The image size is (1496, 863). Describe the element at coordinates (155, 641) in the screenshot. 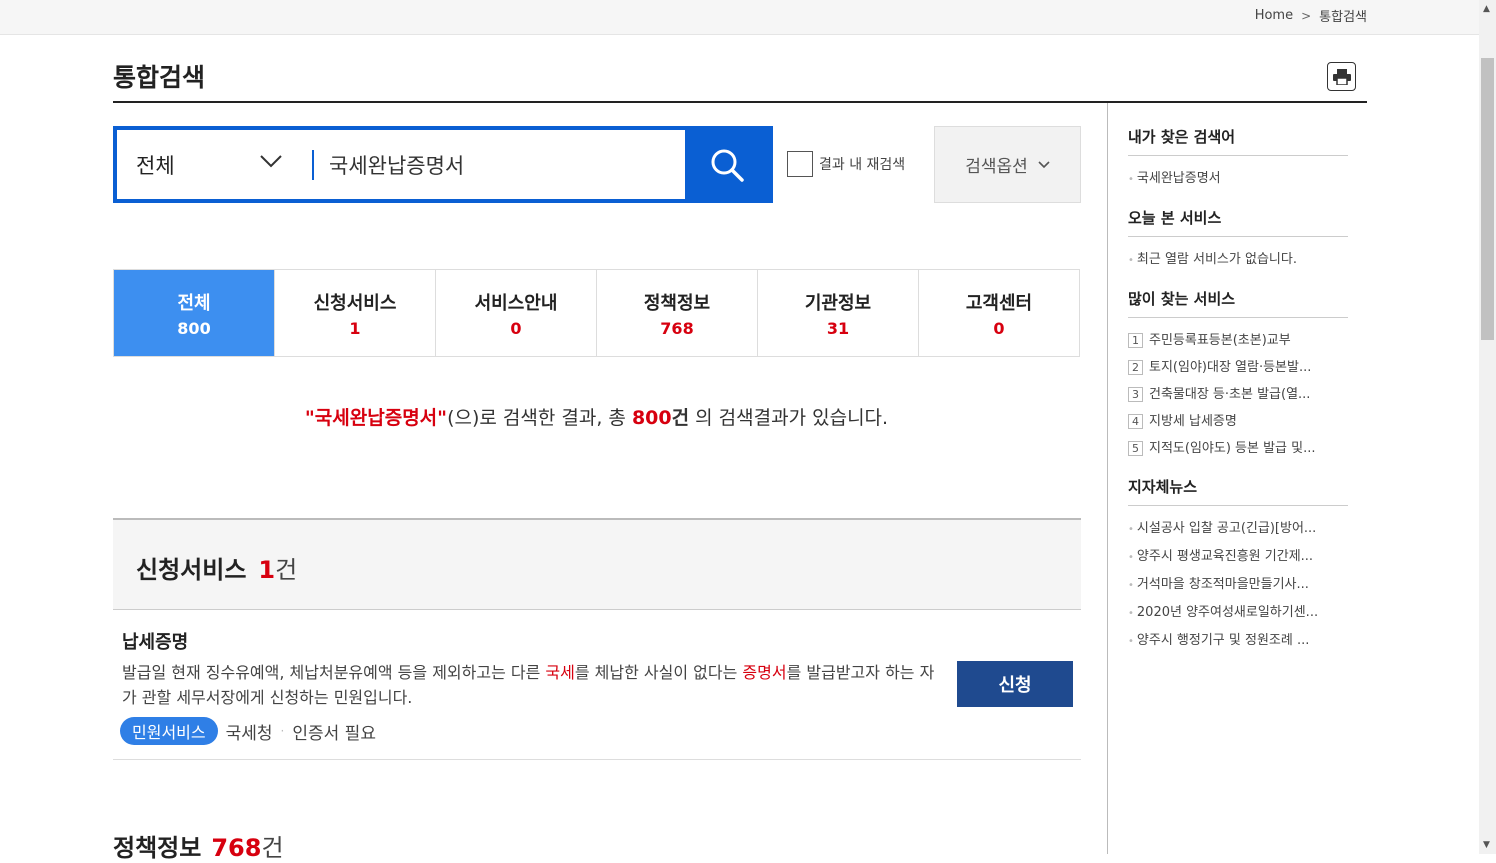

I see `result-title: 납세증명` at that location.